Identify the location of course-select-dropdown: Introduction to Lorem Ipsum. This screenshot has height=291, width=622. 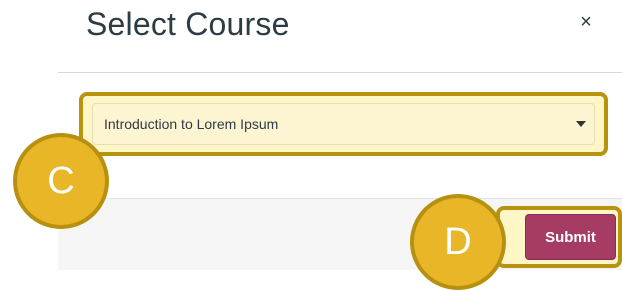
(343, 124).